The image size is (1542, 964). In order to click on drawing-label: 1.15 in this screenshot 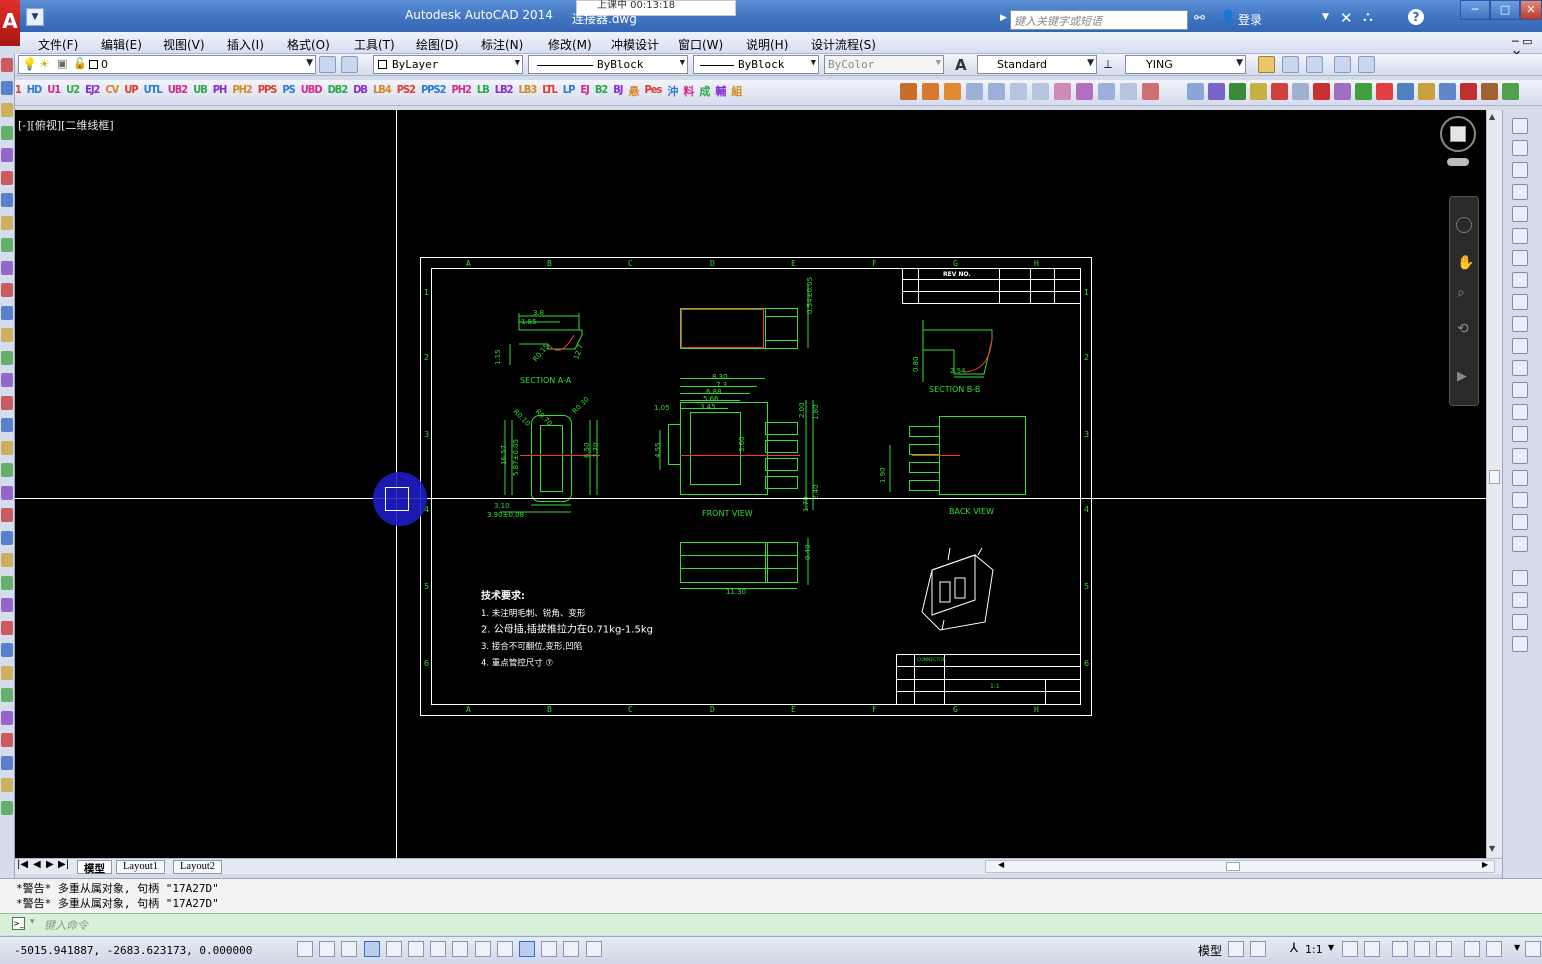, I will do `click(498, 357)`.